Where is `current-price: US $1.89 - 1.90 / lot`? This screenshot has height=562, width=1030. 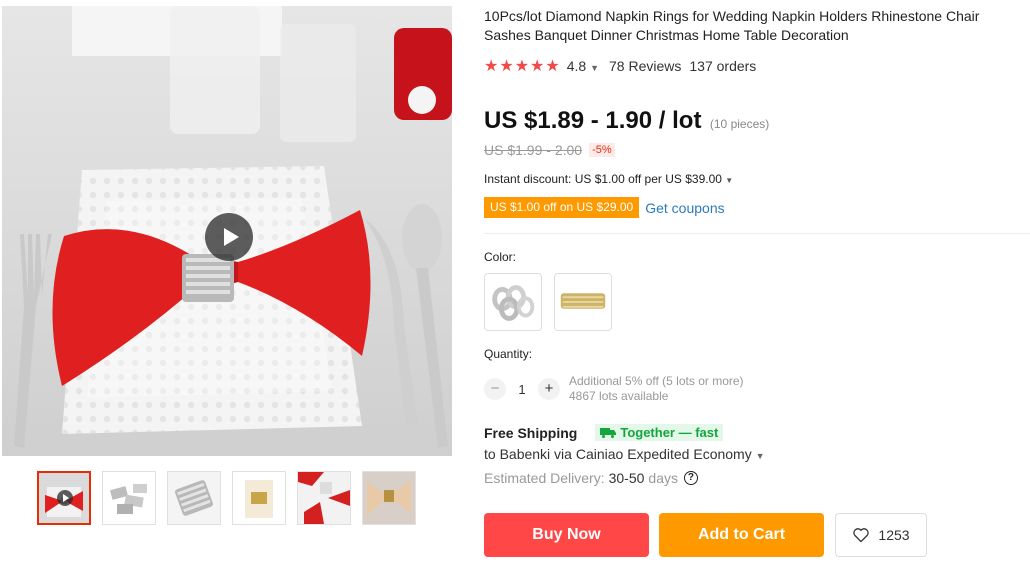
current-price: US $1.89 - 1.90 / lot is located at coordinates (593, 120).